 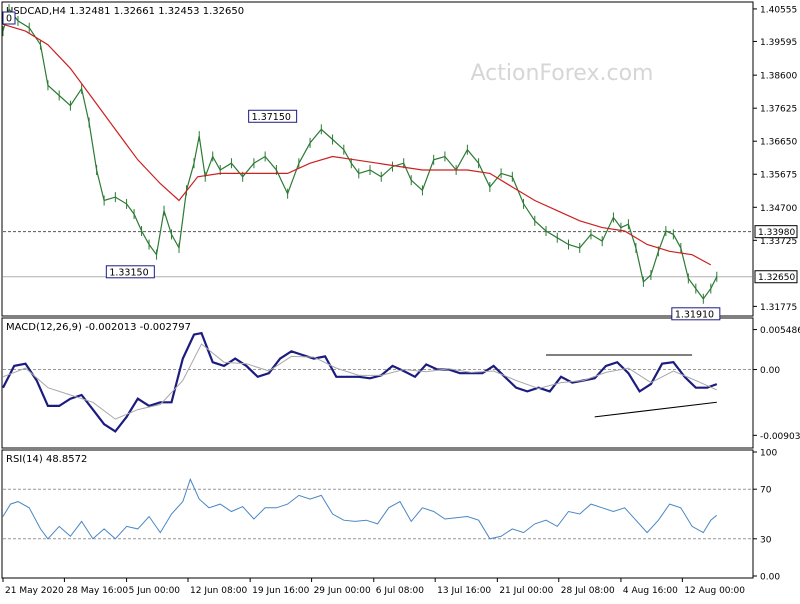 What do you see at coordinates (128, 272) in the screenshot?
I see `price-annotation-label: 1.33150` at bounding box center [128, 272].